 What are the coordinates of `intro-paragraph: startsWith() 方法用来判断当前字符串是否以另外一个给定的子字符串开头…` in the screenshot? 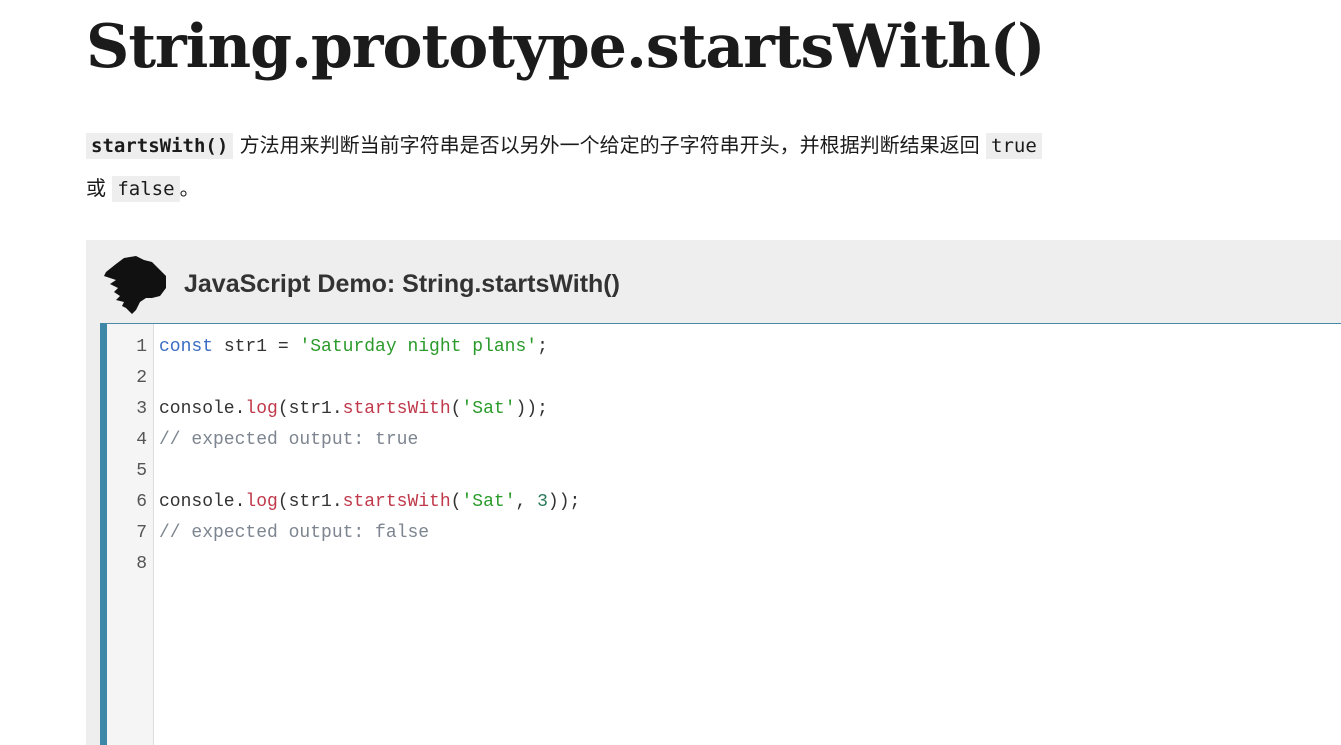 It's located at (656, 167).